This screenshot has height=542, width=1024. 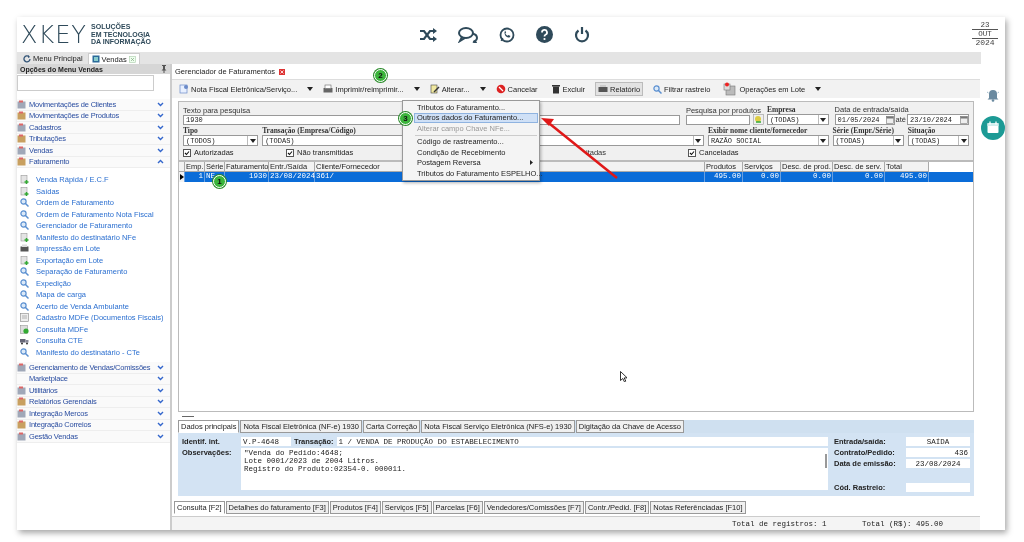 I want to click on step-badge: 1, so click(x=219, y=181).